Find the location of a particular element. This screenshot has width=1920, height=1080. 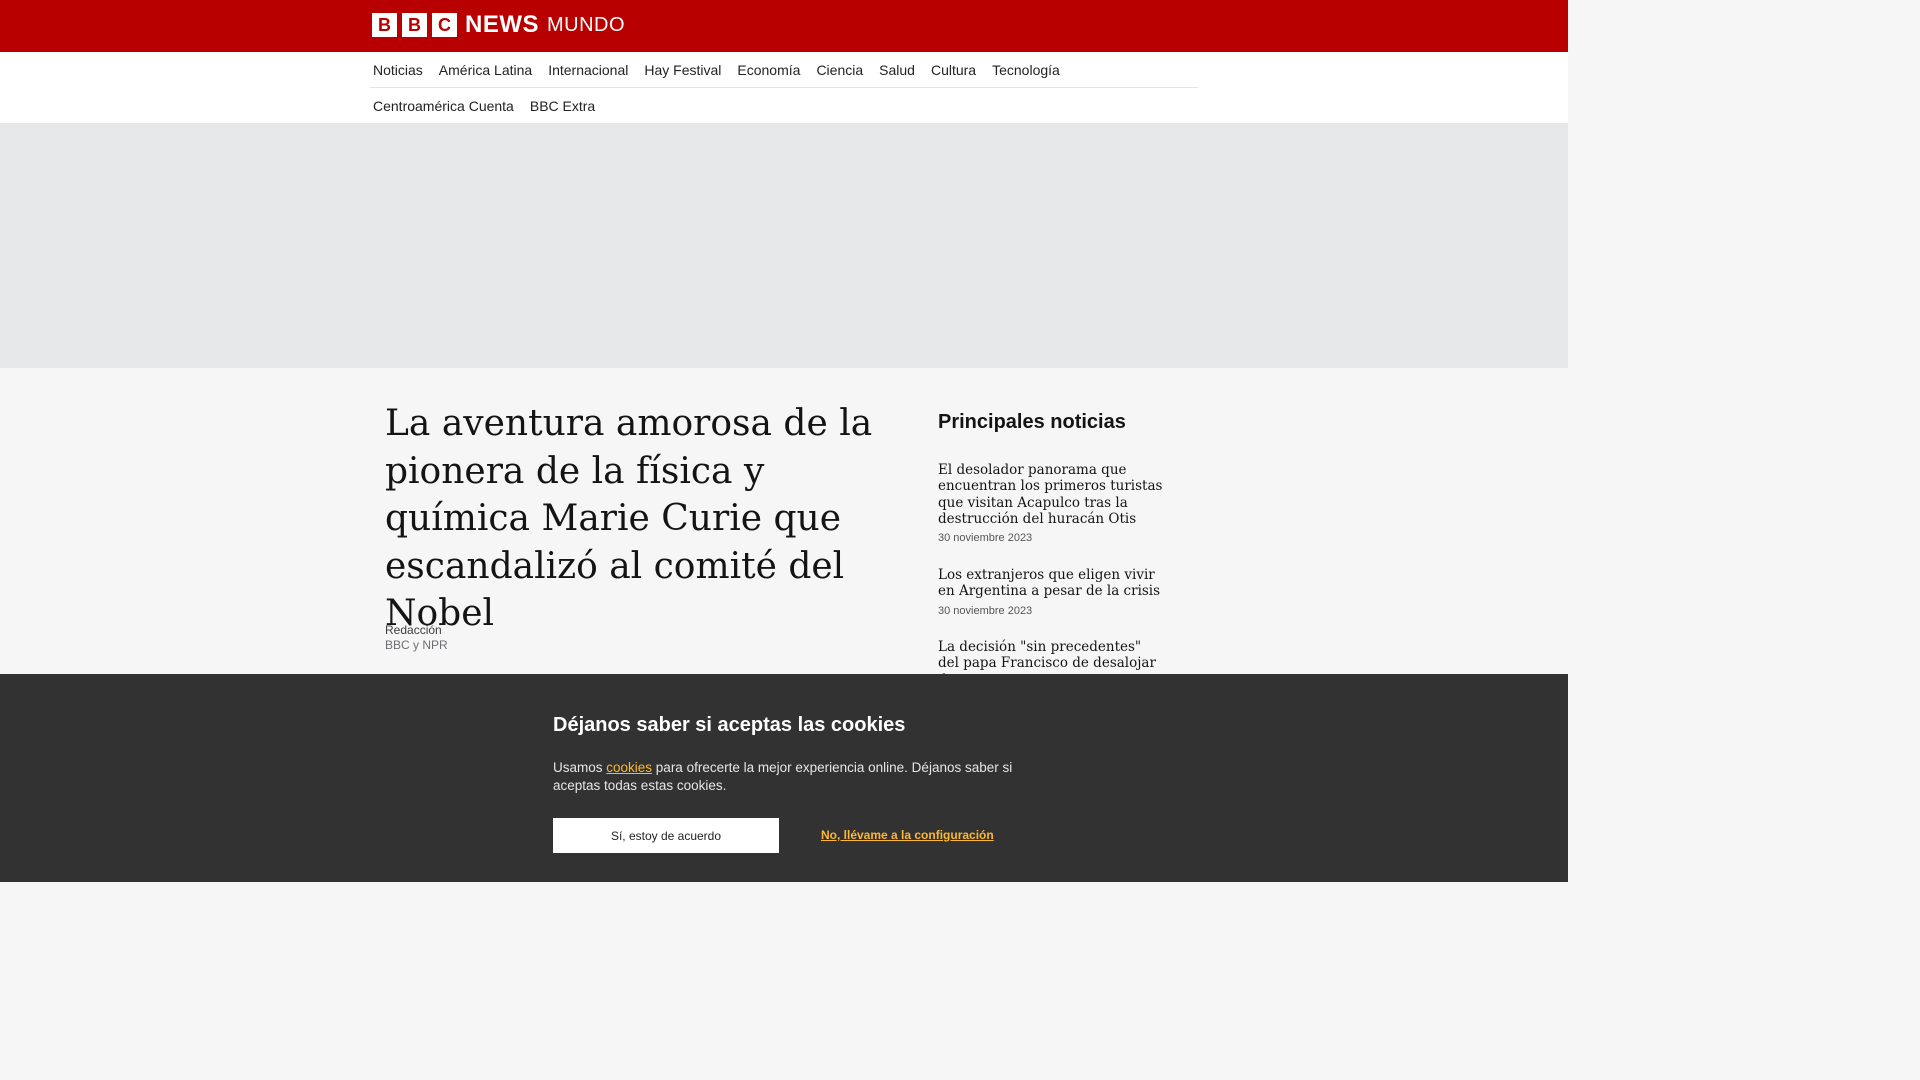

nav-item-salud: Salud is located at coordinates (897, 70).